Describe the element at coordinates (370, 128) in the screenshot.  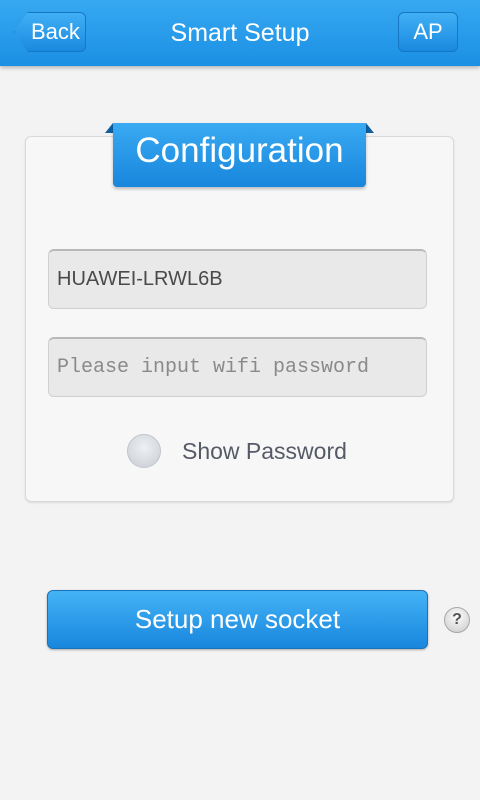
I see `ribbon-fold-right` at that location.